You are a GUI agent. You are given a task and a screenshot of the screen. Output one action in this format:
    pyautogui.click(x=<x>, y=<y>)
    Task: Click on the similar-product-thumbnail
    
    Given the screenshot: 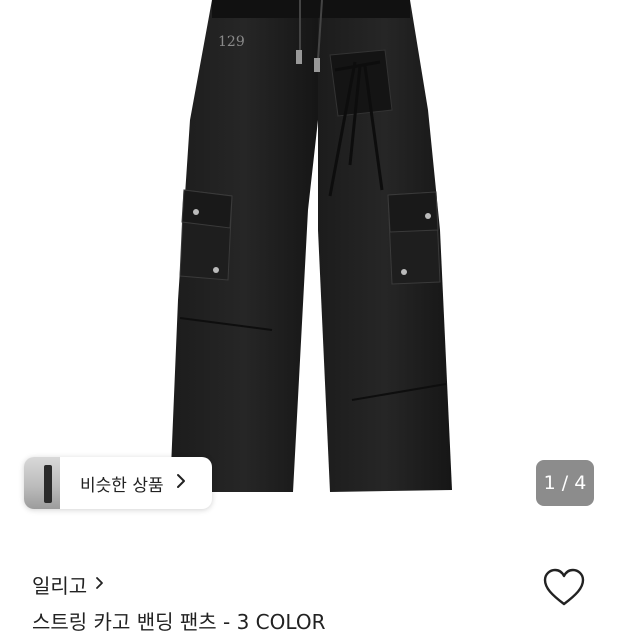 What is the action you would take?
    pyautogui.click(x=42, y=483)
    